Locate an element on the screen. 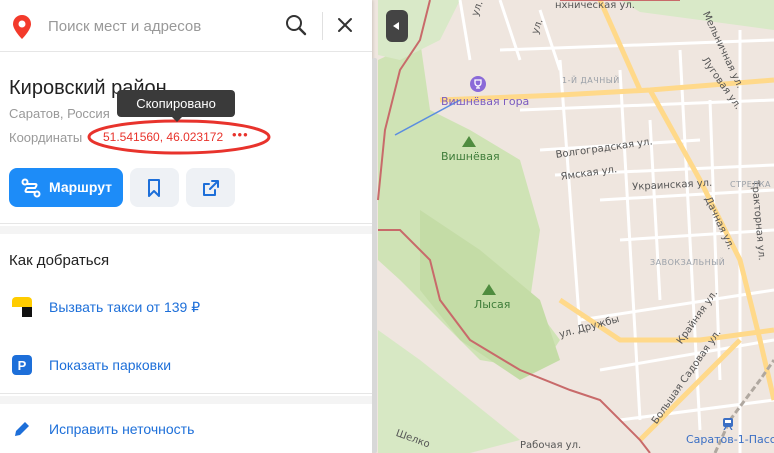 The image size is (774, 453). feedback-row: Исправить неточность is located at coordinates (186, 429).